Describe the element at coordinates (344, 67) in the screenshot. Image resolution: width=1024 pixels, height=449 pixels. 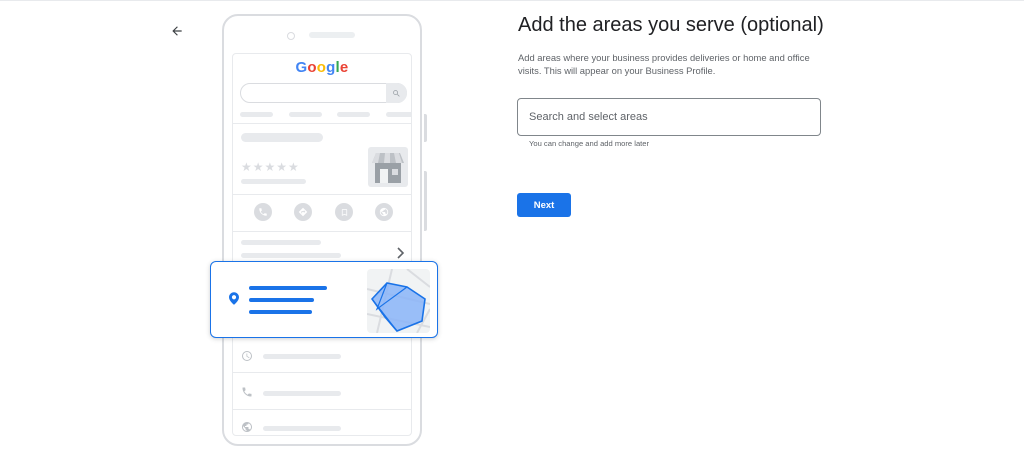
I see `logo-letter: e` at that location.